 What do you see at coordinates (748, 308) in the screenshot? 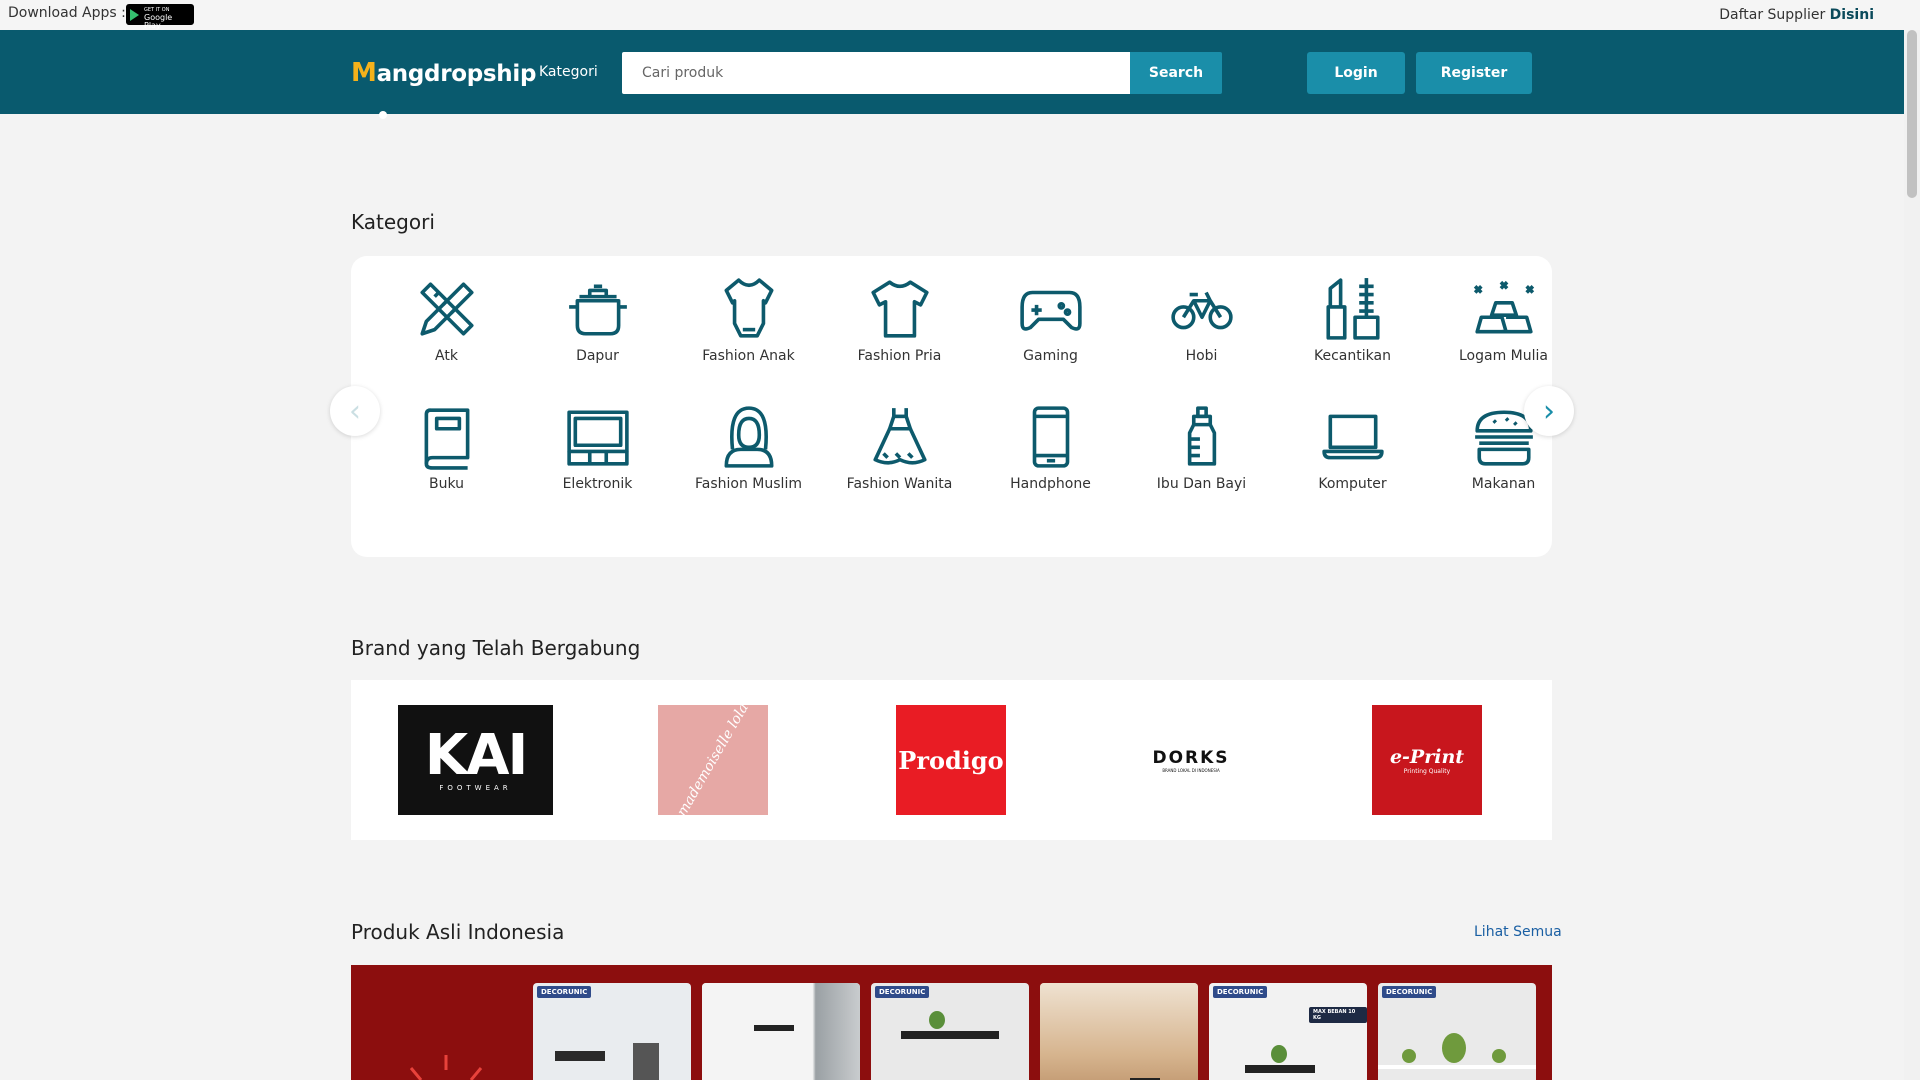
I see `baby-onesie-icon` at bounding box center [748, 308].